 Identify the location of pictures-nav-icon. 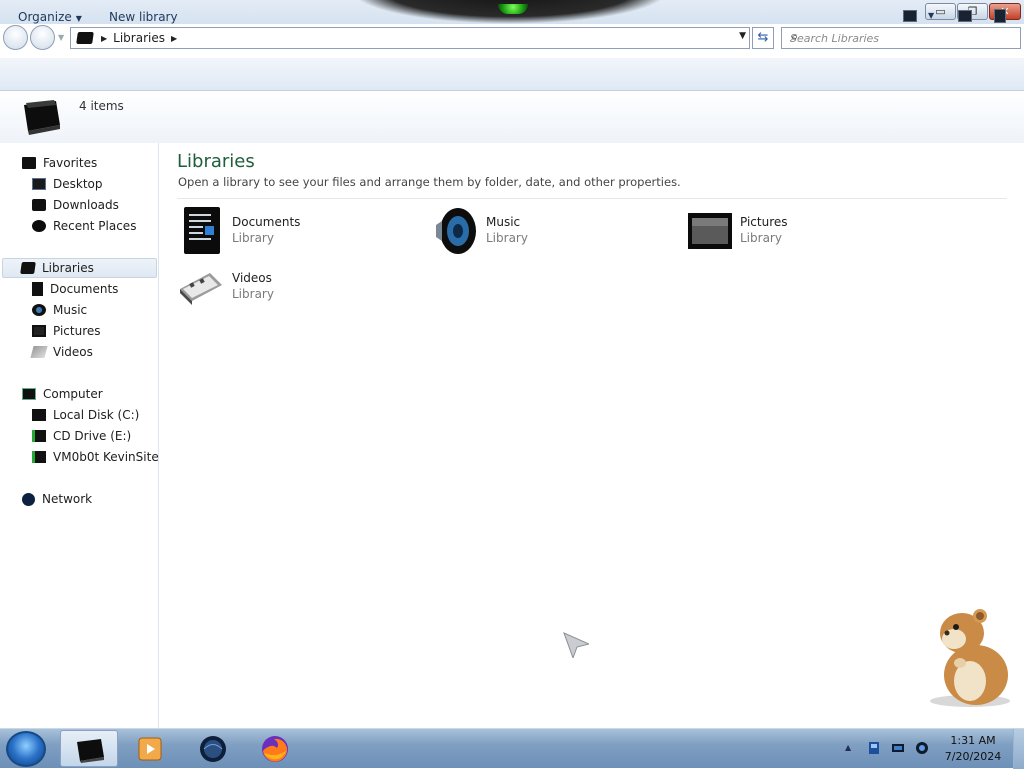
(39, 331).